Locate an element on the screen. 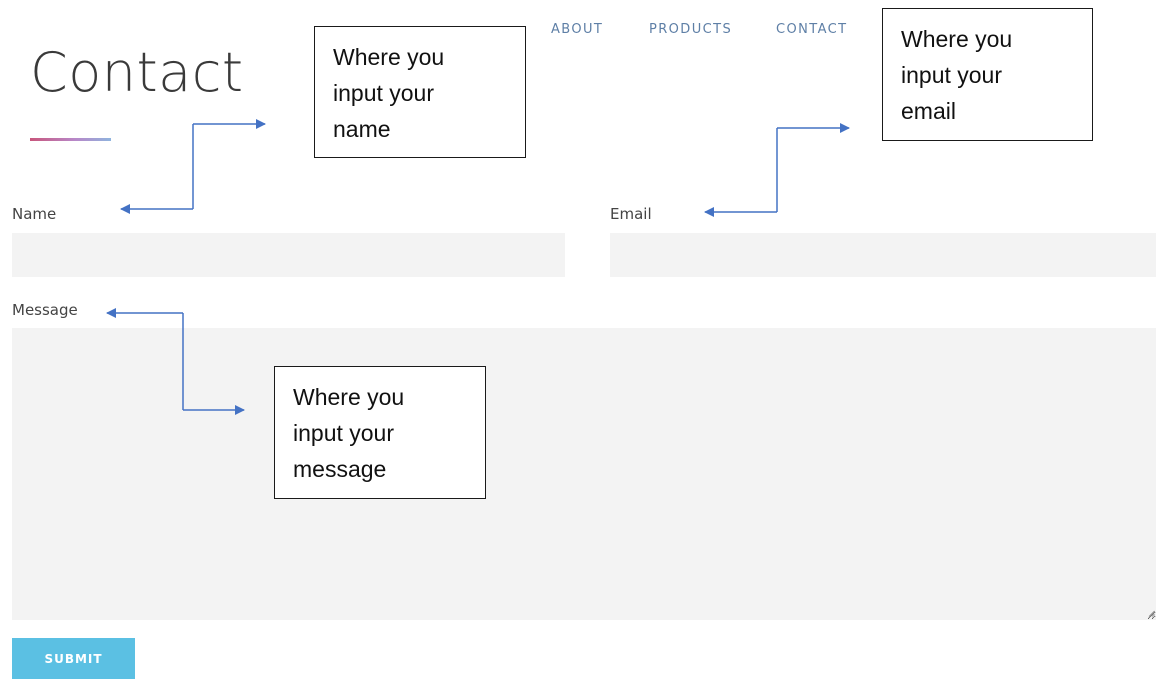 The height and width of the screenshot is (679, 1156). name-input is located at coordinates (288, 255).